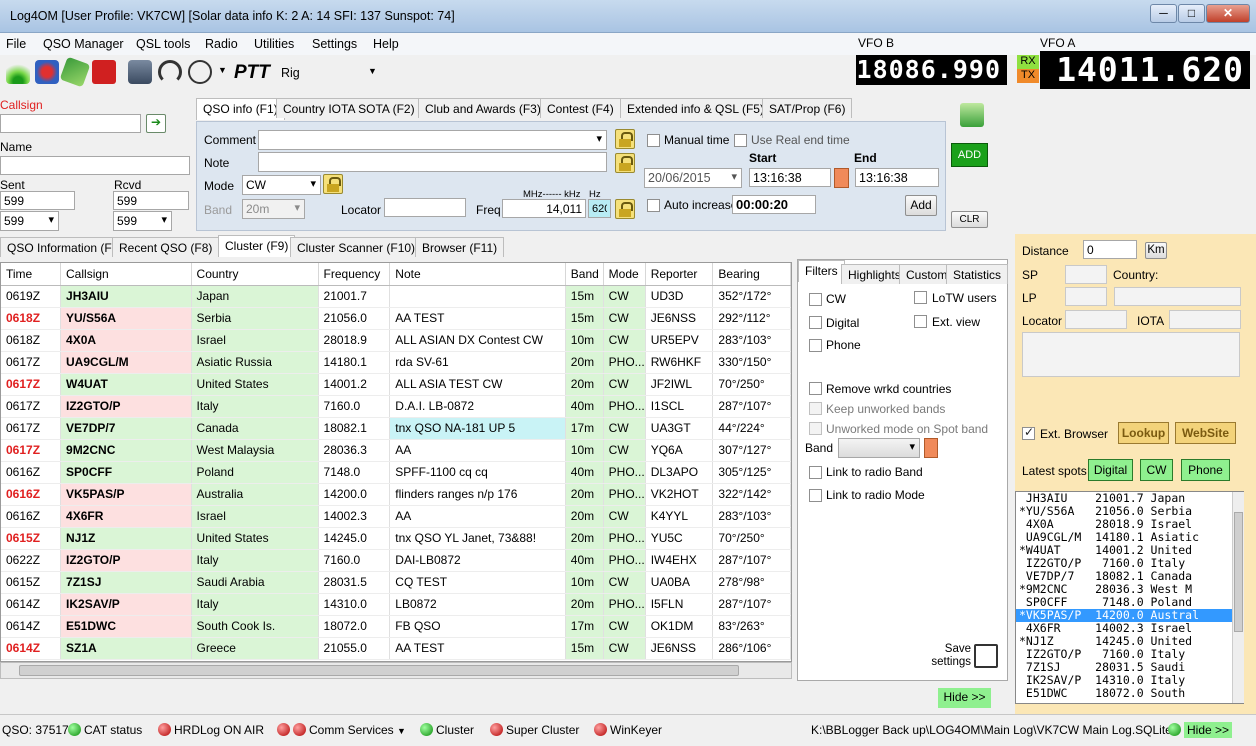 The height and width of the screenshot is (746, 1256). What do you see at coordinates (628, 730) in the screenshot?
I see `winkeyer-status: WinKeyer` at bounding box center [628, 730].